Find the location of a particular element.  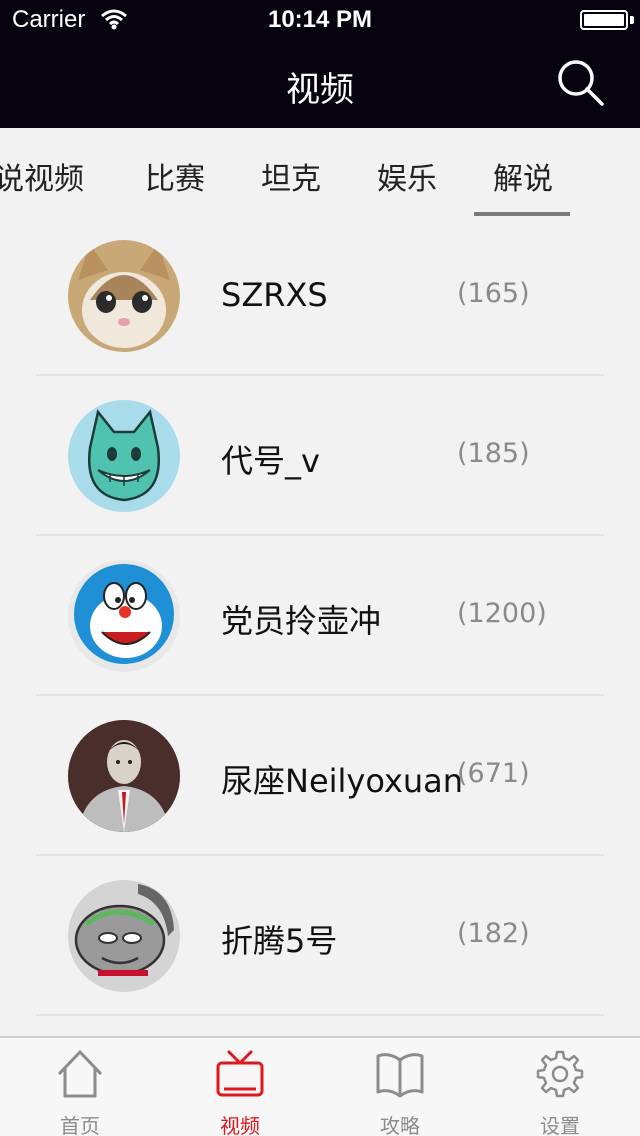

tabbar-item-video: 视频 is located at coordinates (240, 1087).